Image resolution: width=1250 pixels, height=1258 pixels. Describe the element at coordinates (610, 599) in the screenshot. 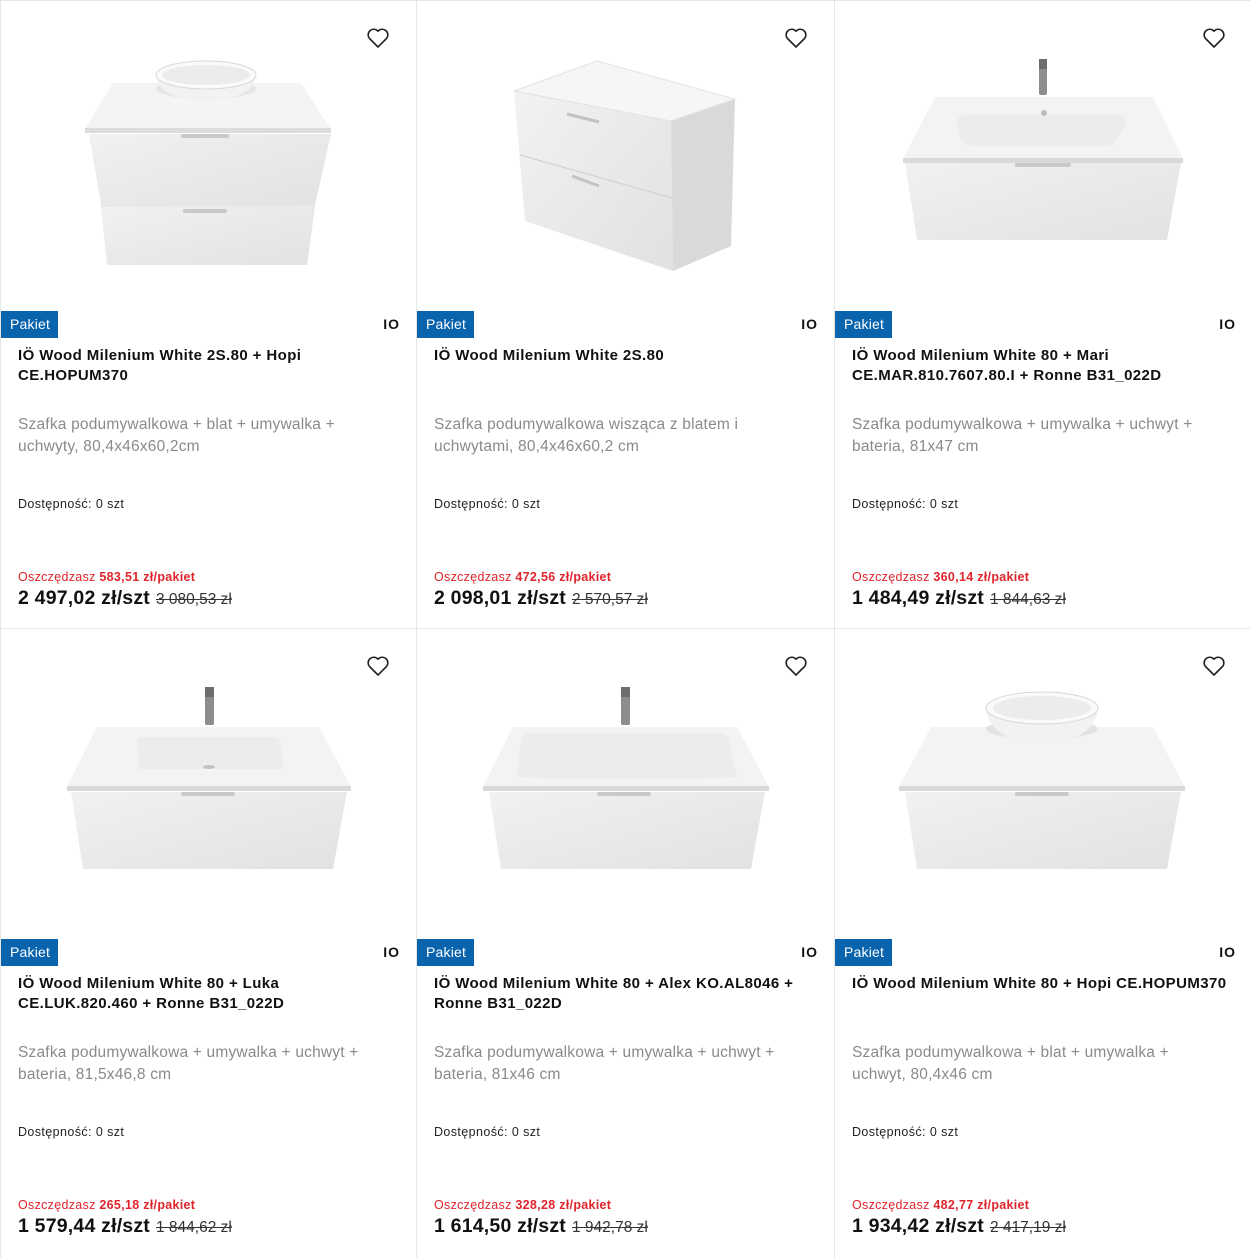

I see `old-price: 2 570,57 zł` at that location.